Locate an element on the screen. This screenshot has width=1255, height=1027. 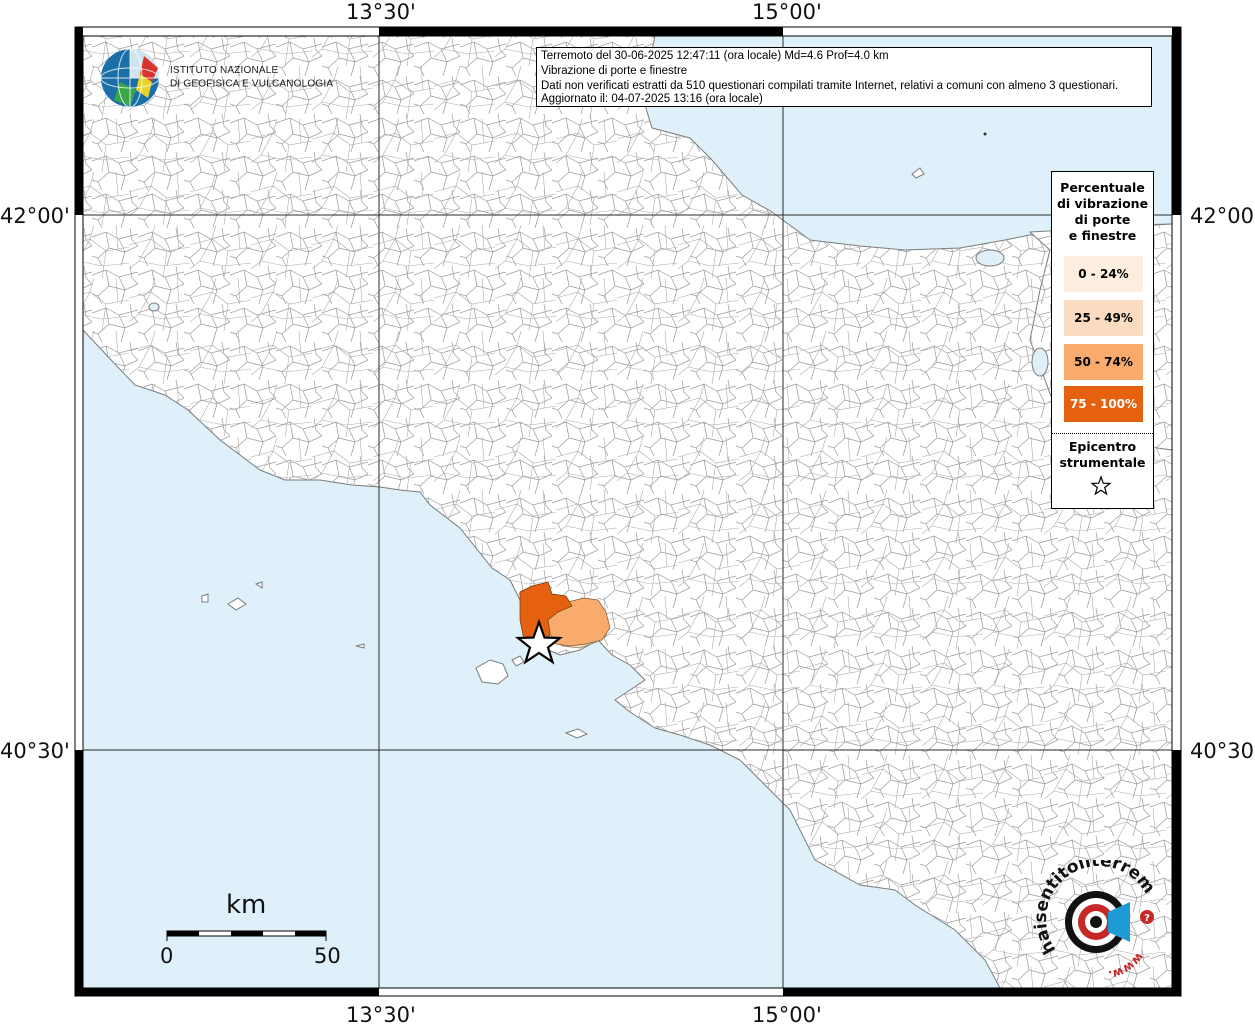
tick-lon-west-top: 13°30' is located at coordinates (381, 12).